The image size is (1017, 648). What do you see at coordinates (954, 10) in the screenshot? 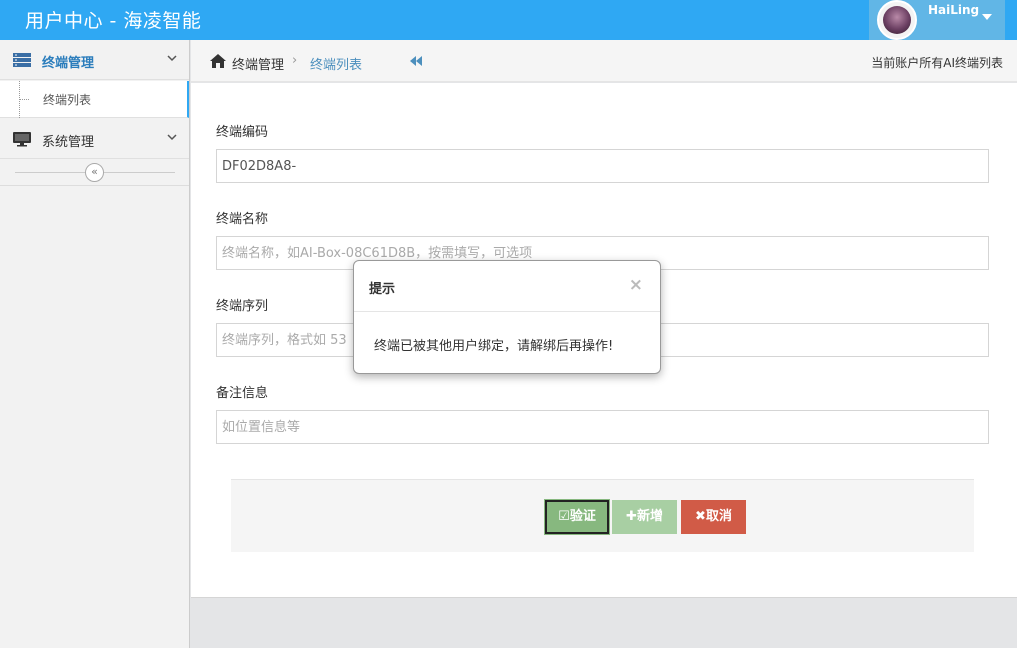
I see `username: HaiLing` at bounding box center [954, 10].